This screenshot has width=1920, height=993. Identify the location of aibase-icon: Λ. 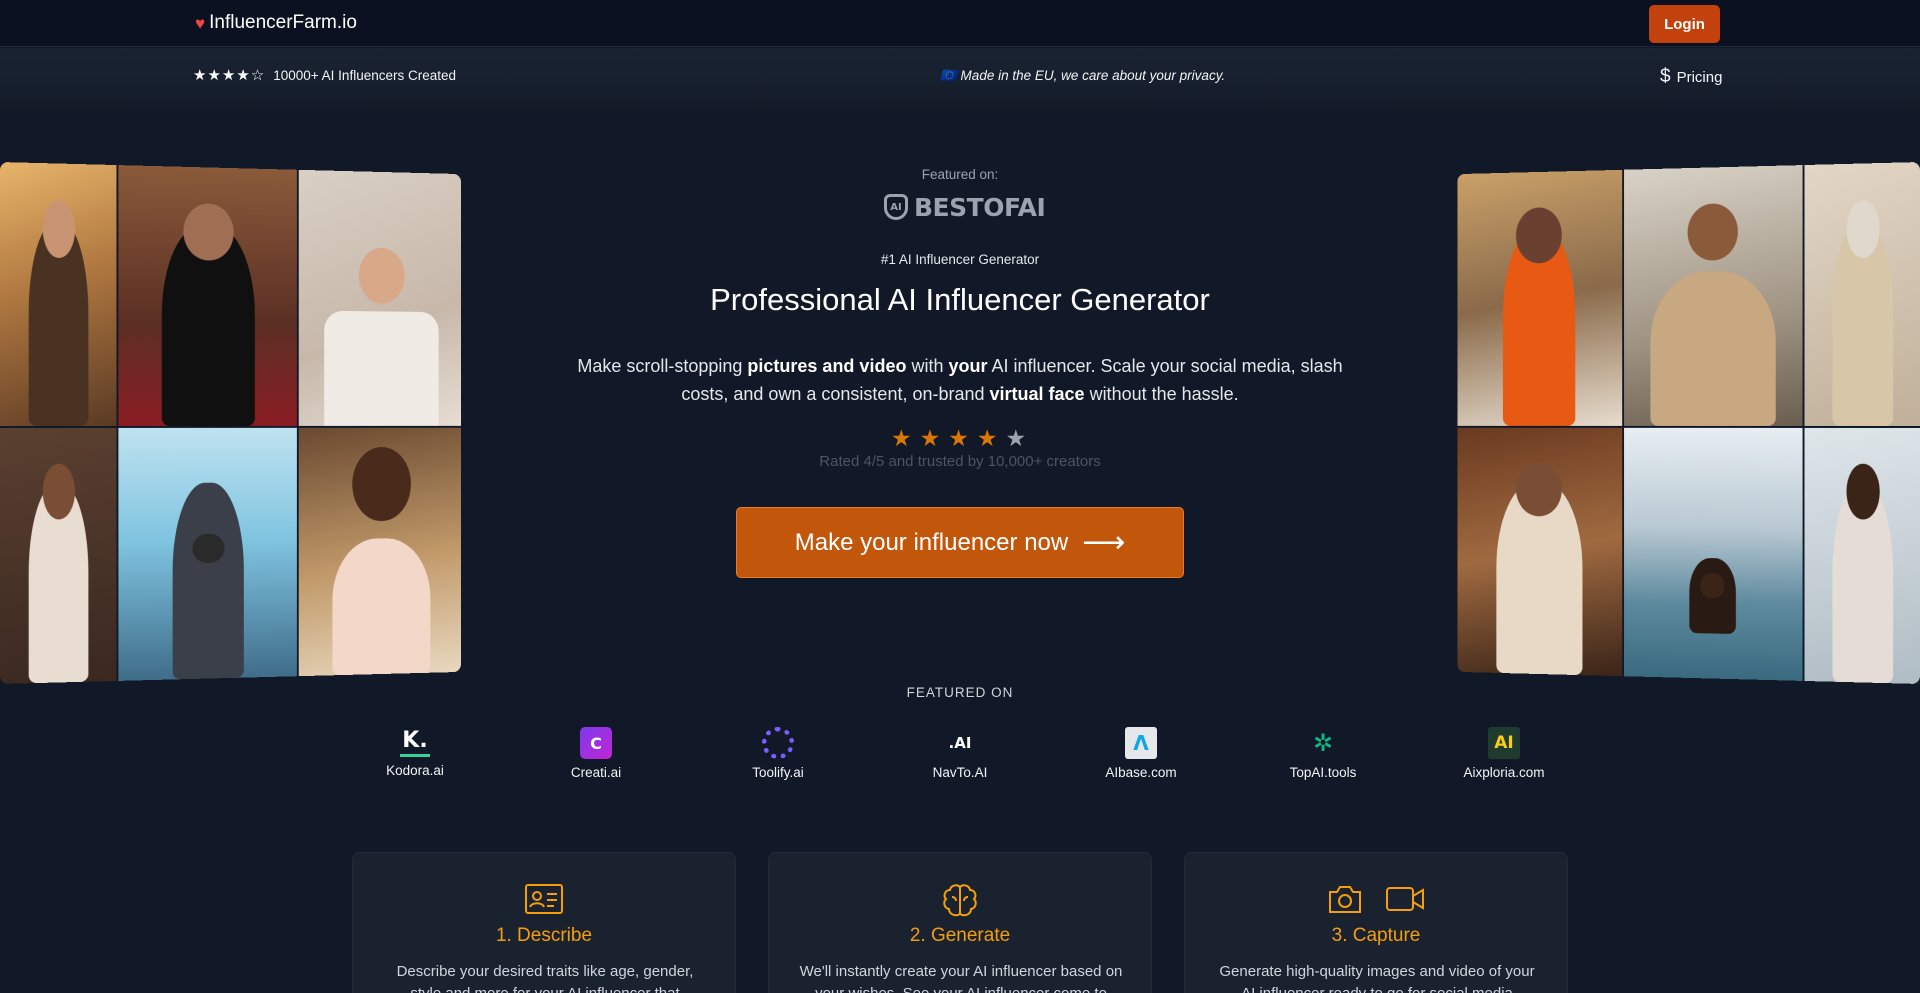
(1141, 743).